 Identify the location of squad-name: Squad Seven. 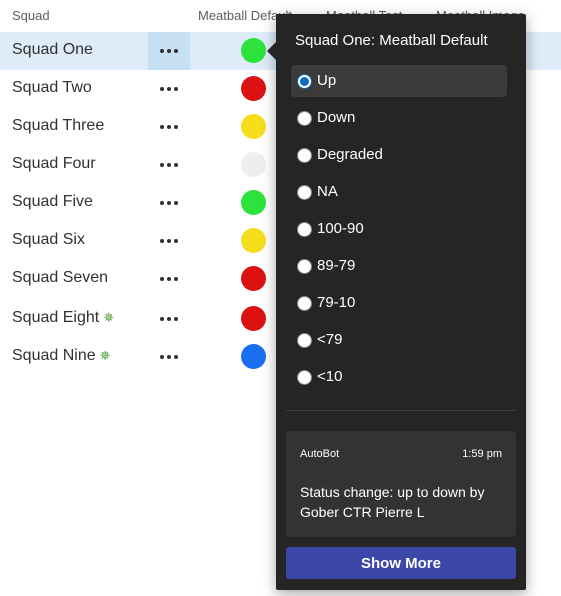
(60, 277).